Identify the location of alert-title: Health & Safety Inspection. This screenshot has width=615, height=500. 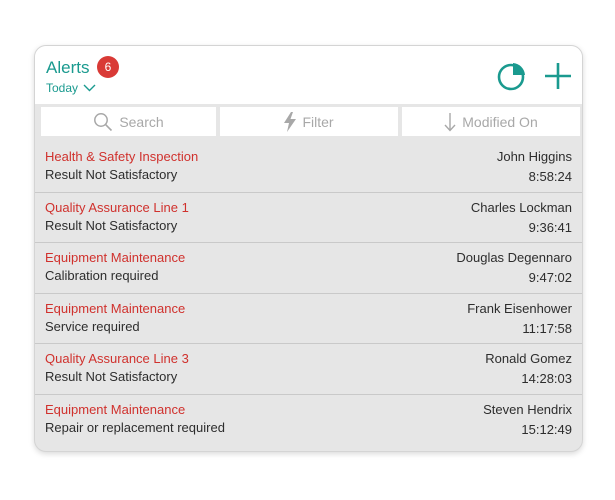
(122, 156).